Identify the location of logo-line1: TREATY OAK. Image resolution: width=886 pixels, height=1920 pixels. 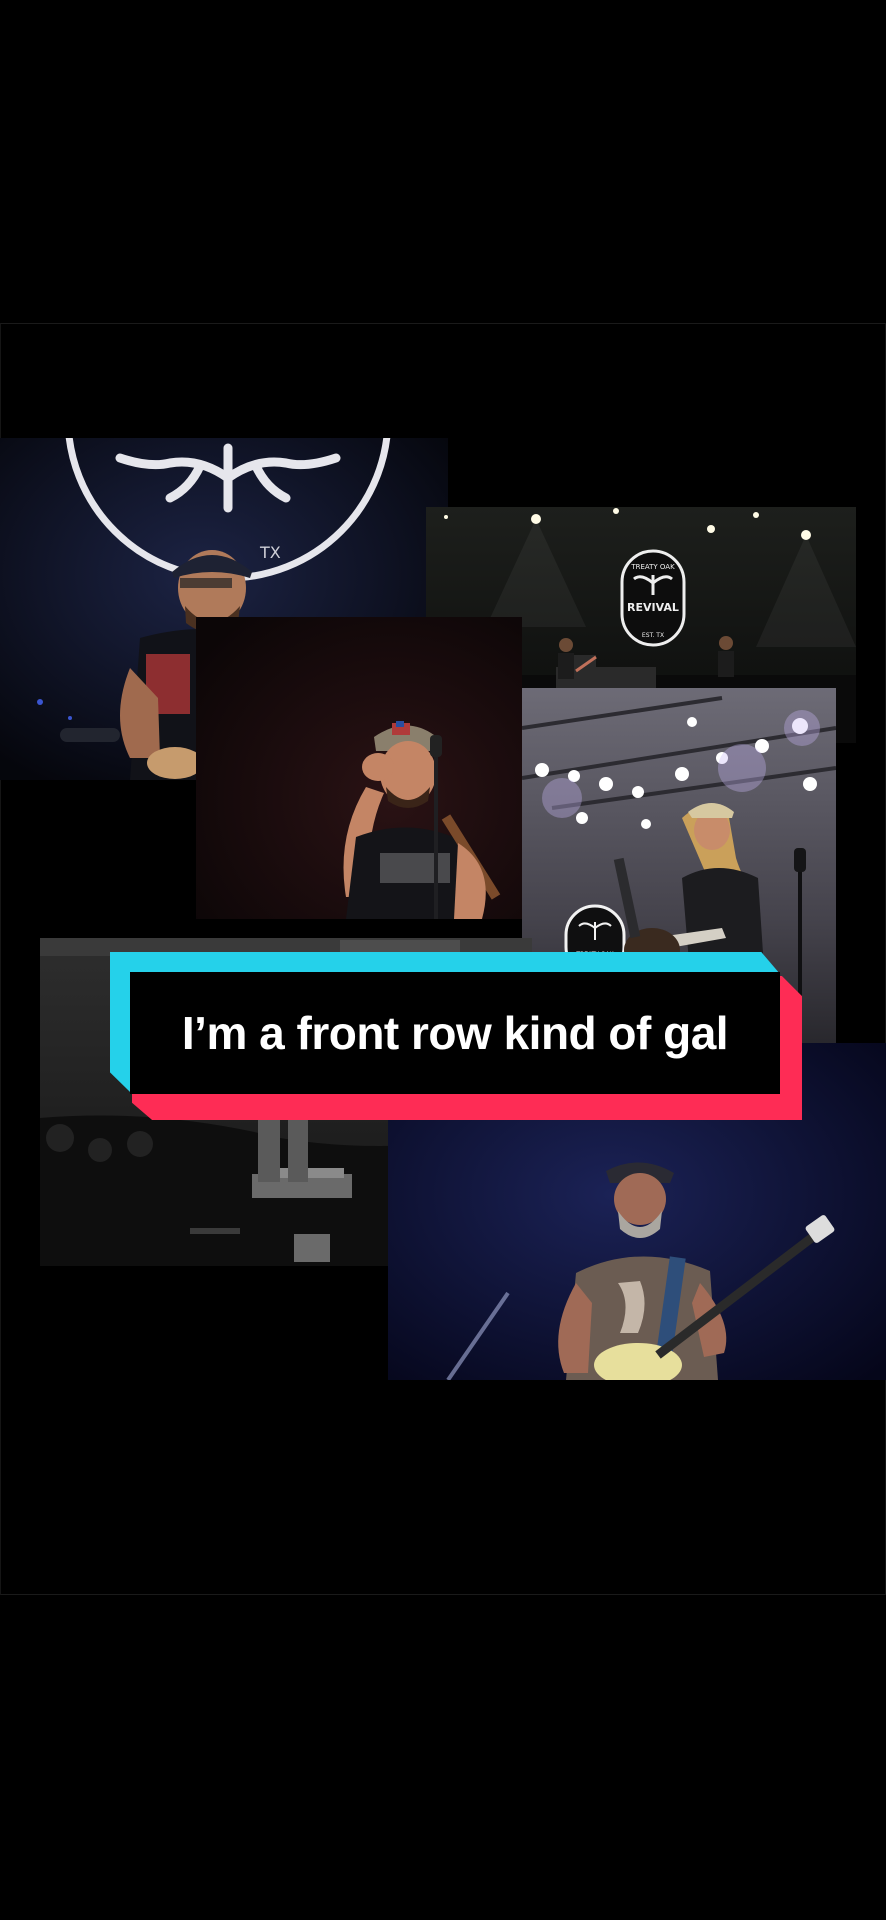
(652, 567).